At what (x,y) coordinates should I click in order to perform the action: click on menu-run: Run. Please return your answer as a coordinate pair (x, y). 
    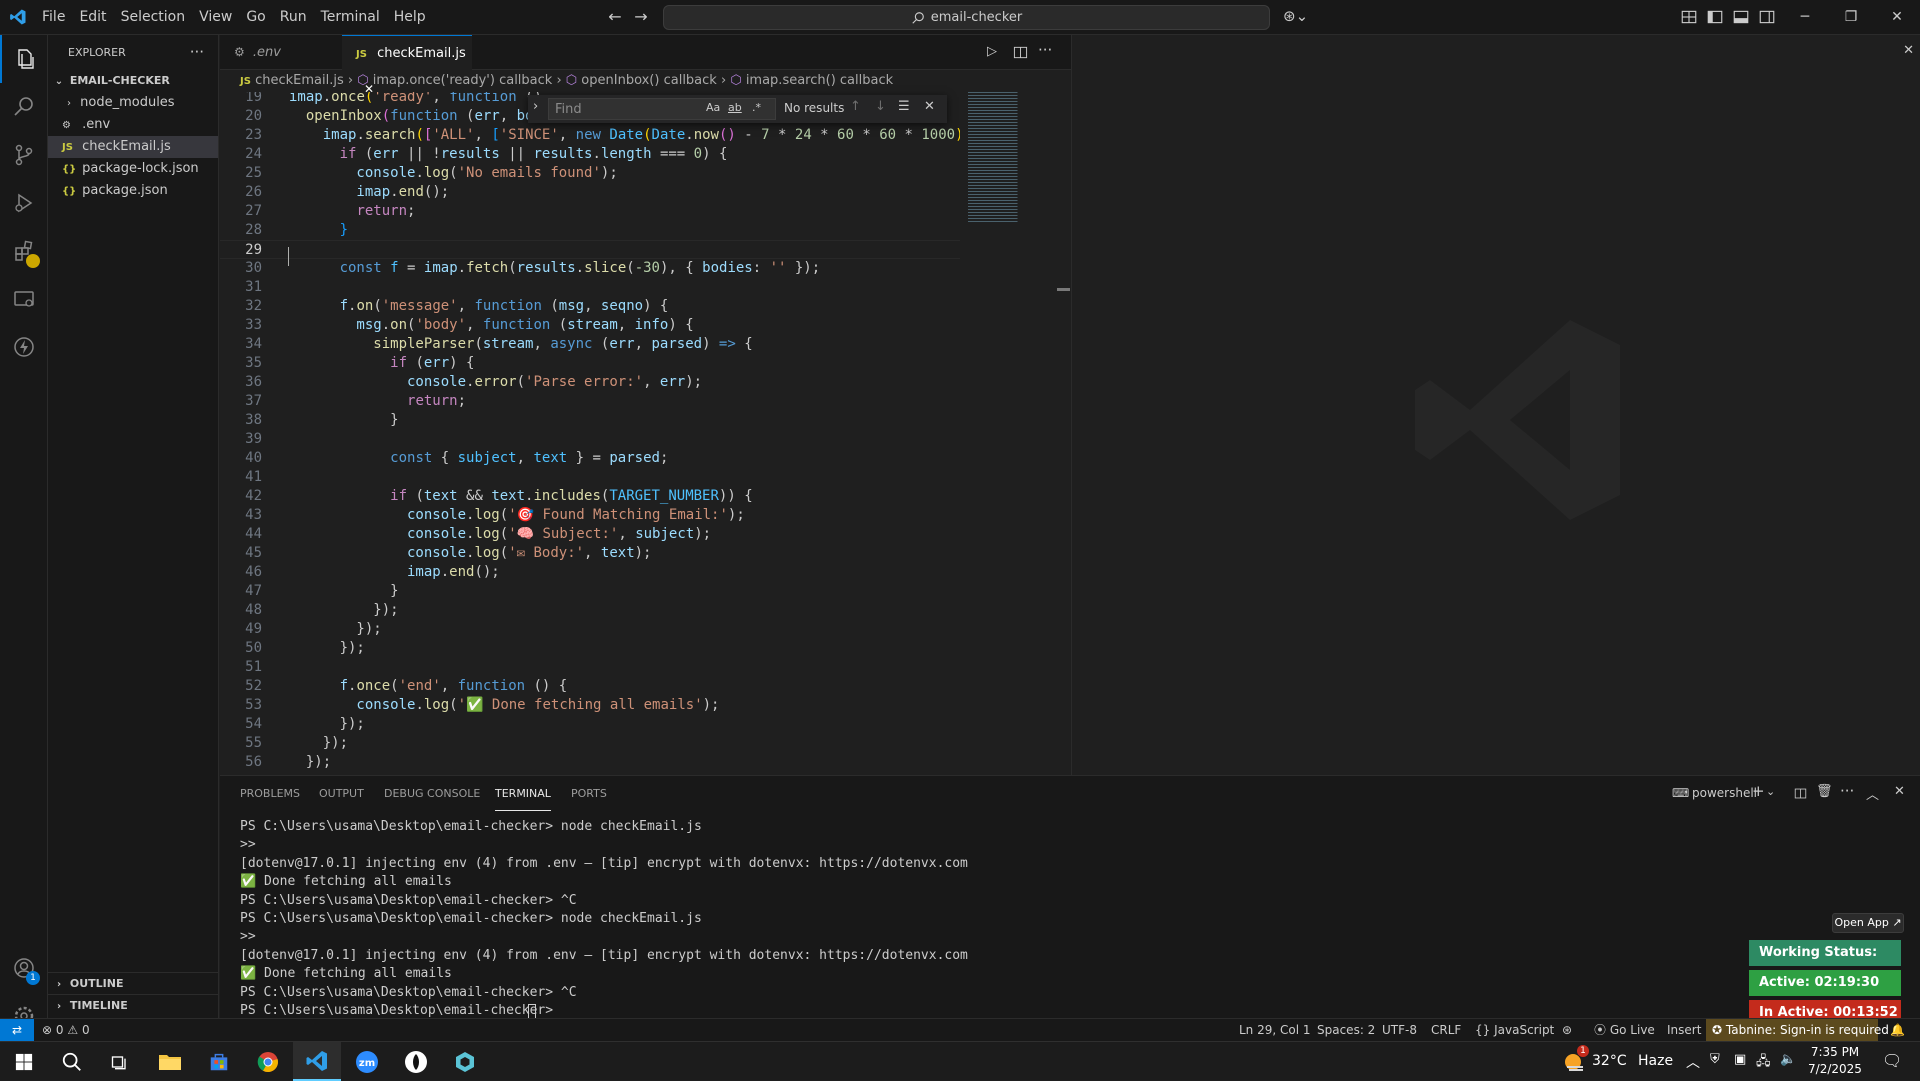
    Looking at the image, I should click on (293, 17).